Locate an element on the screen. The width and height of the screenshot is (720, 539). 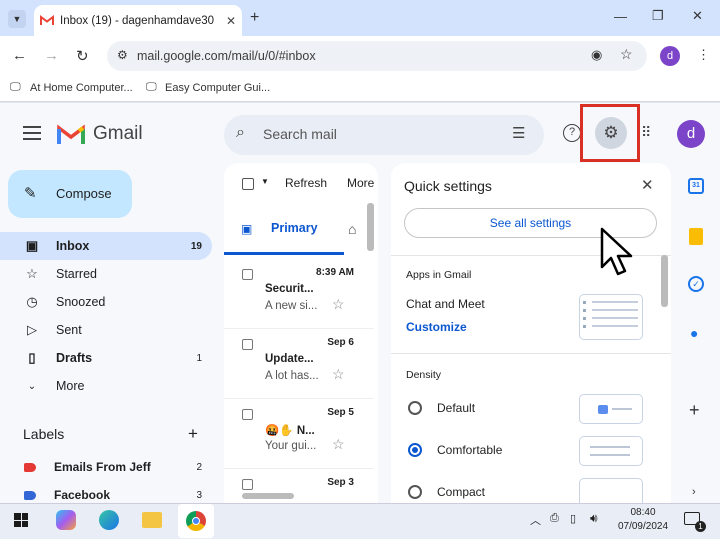
draft-icon: ▯ is located at coordinates (32, 357).